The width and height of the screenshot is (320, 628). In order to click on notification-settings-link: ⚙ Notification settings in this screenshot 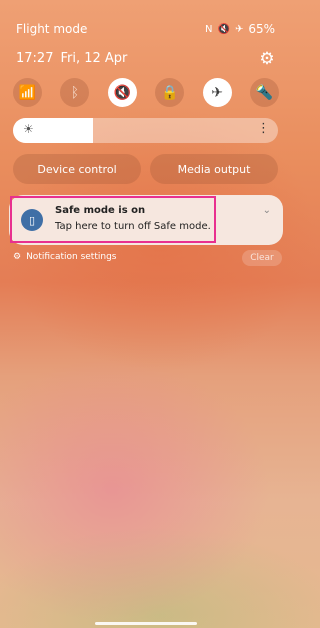, I will do `click(64, 257)`.